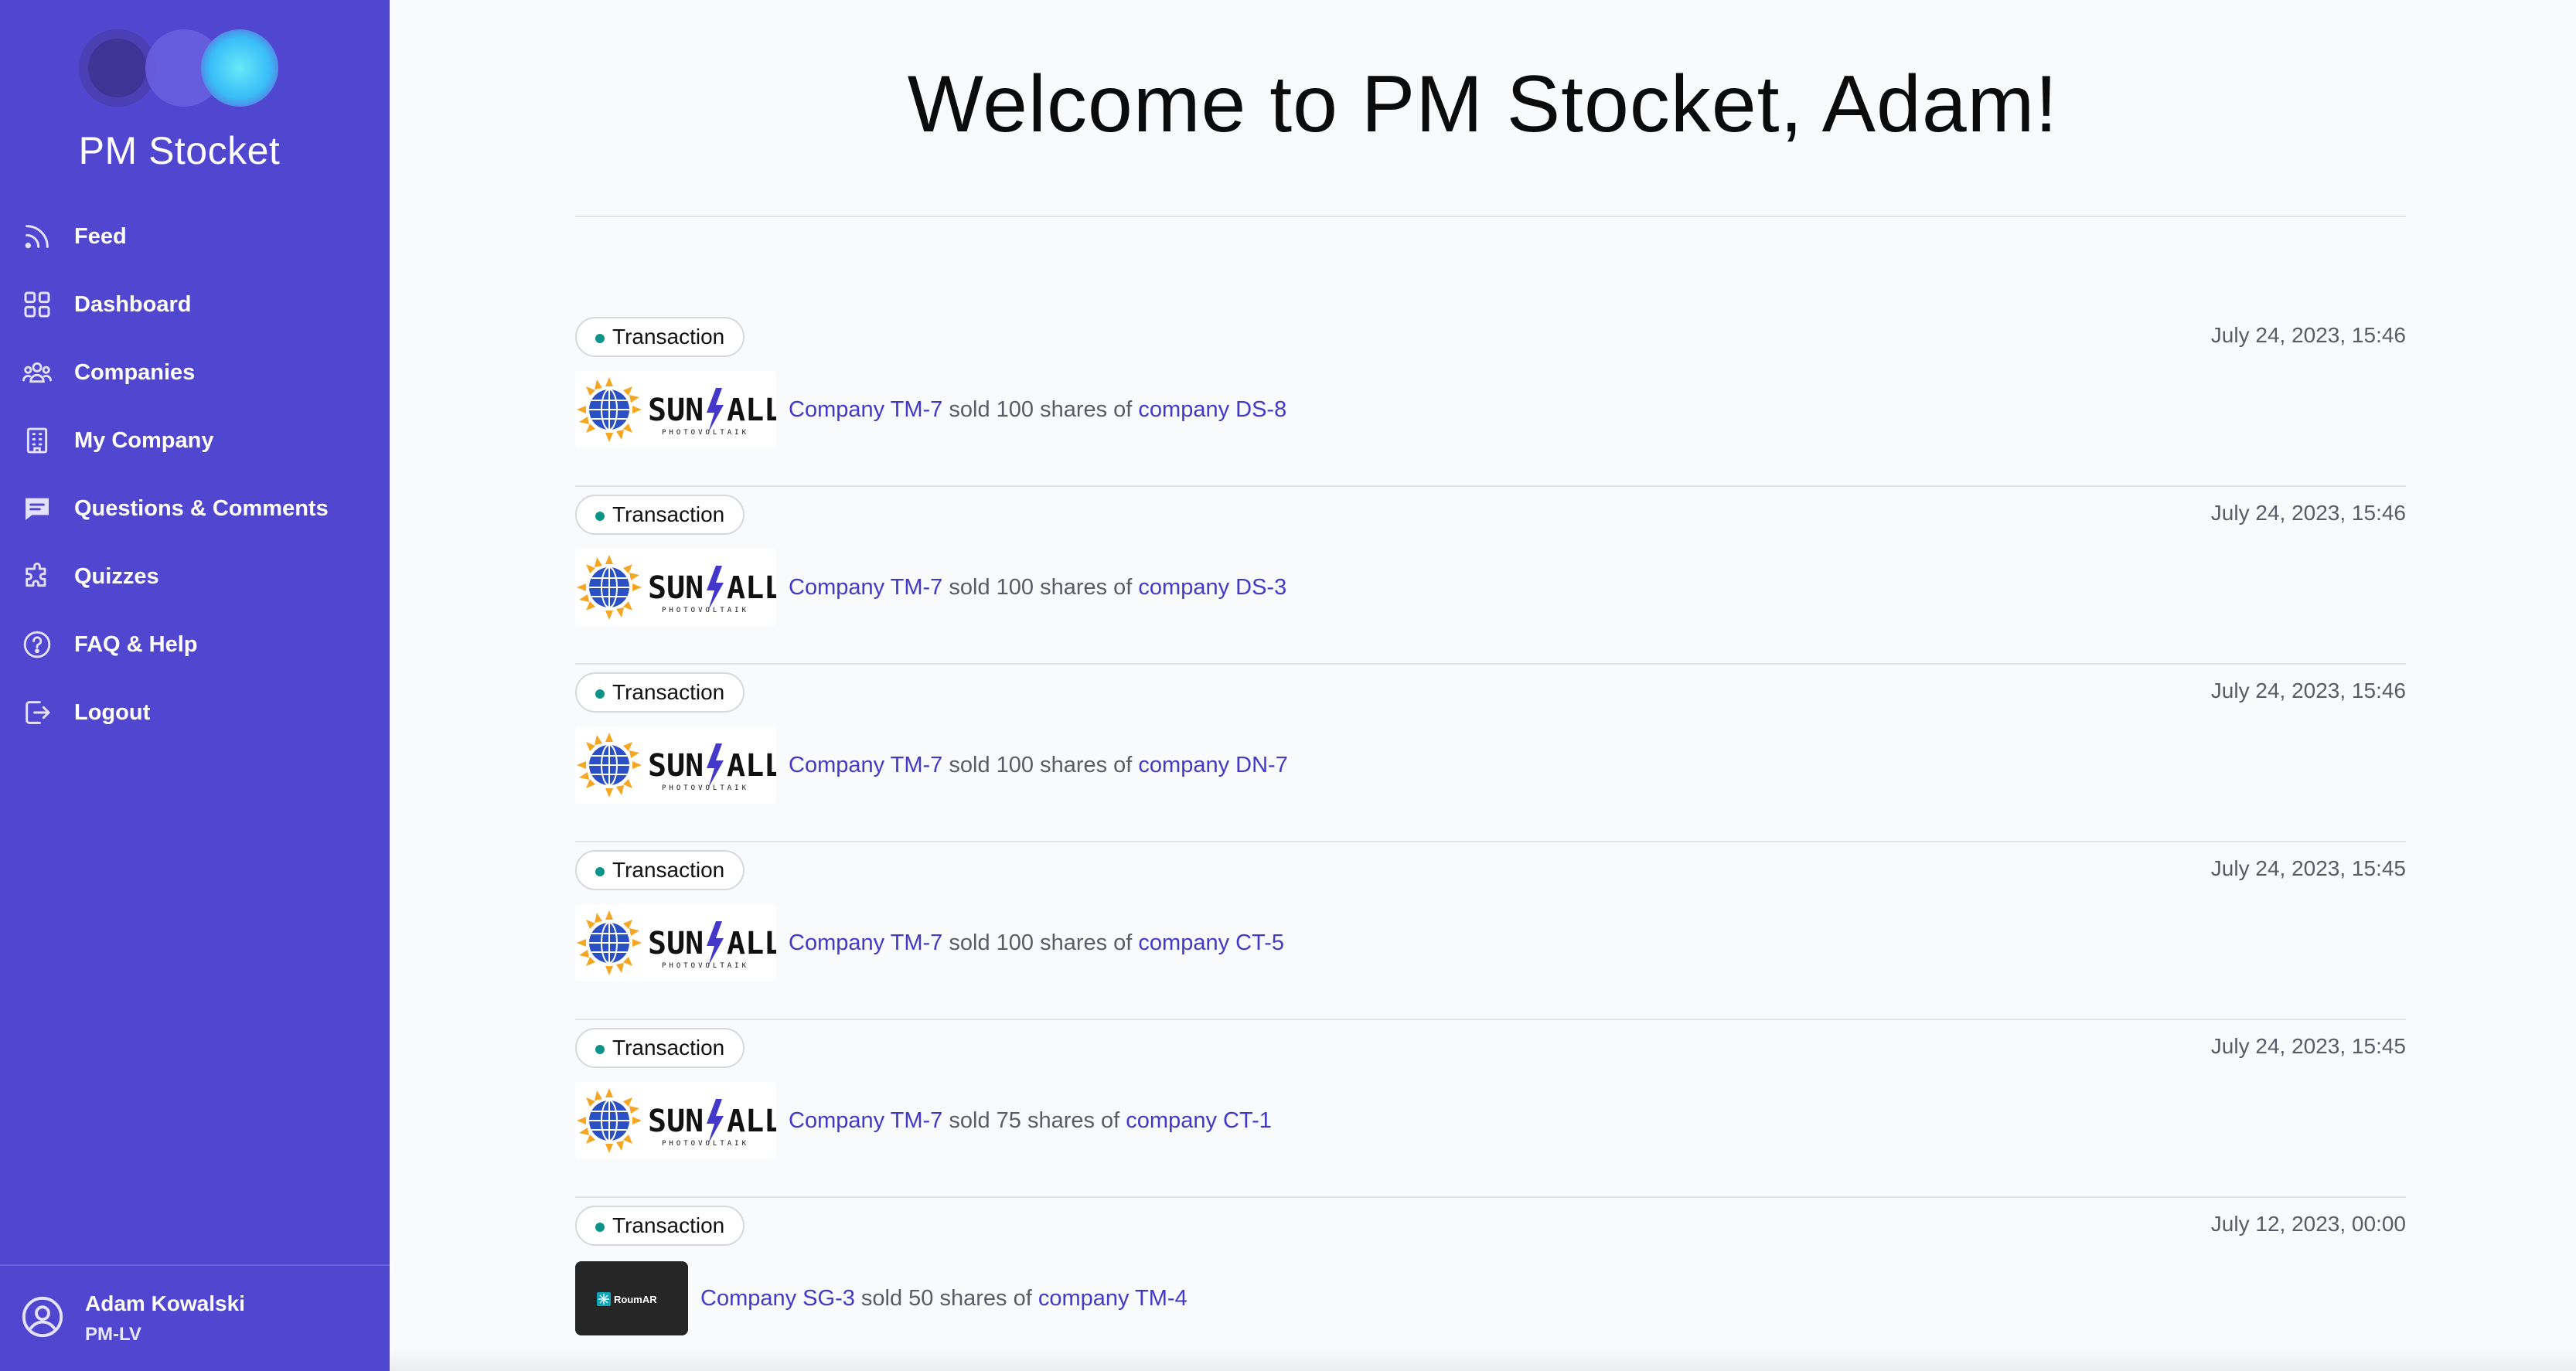  Describe the element at coordinates (1212, 409) in the screenshot. I see `target-link: company DS-8` at that location.